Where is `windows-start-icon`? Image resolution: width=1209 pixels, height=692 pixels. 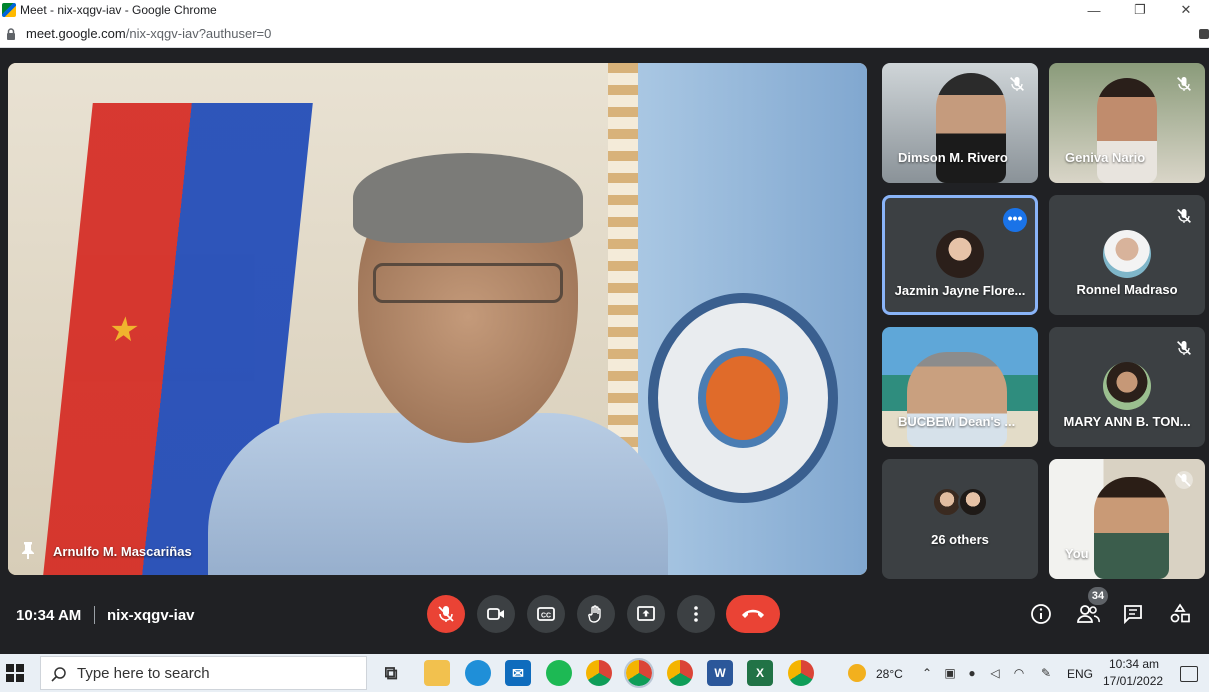 windows-start-icon is located at coordinates (15, 673).